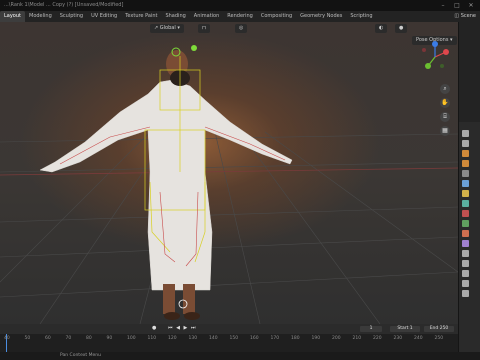  I want to click on frame-tick-label: 190, so click(316, 338).